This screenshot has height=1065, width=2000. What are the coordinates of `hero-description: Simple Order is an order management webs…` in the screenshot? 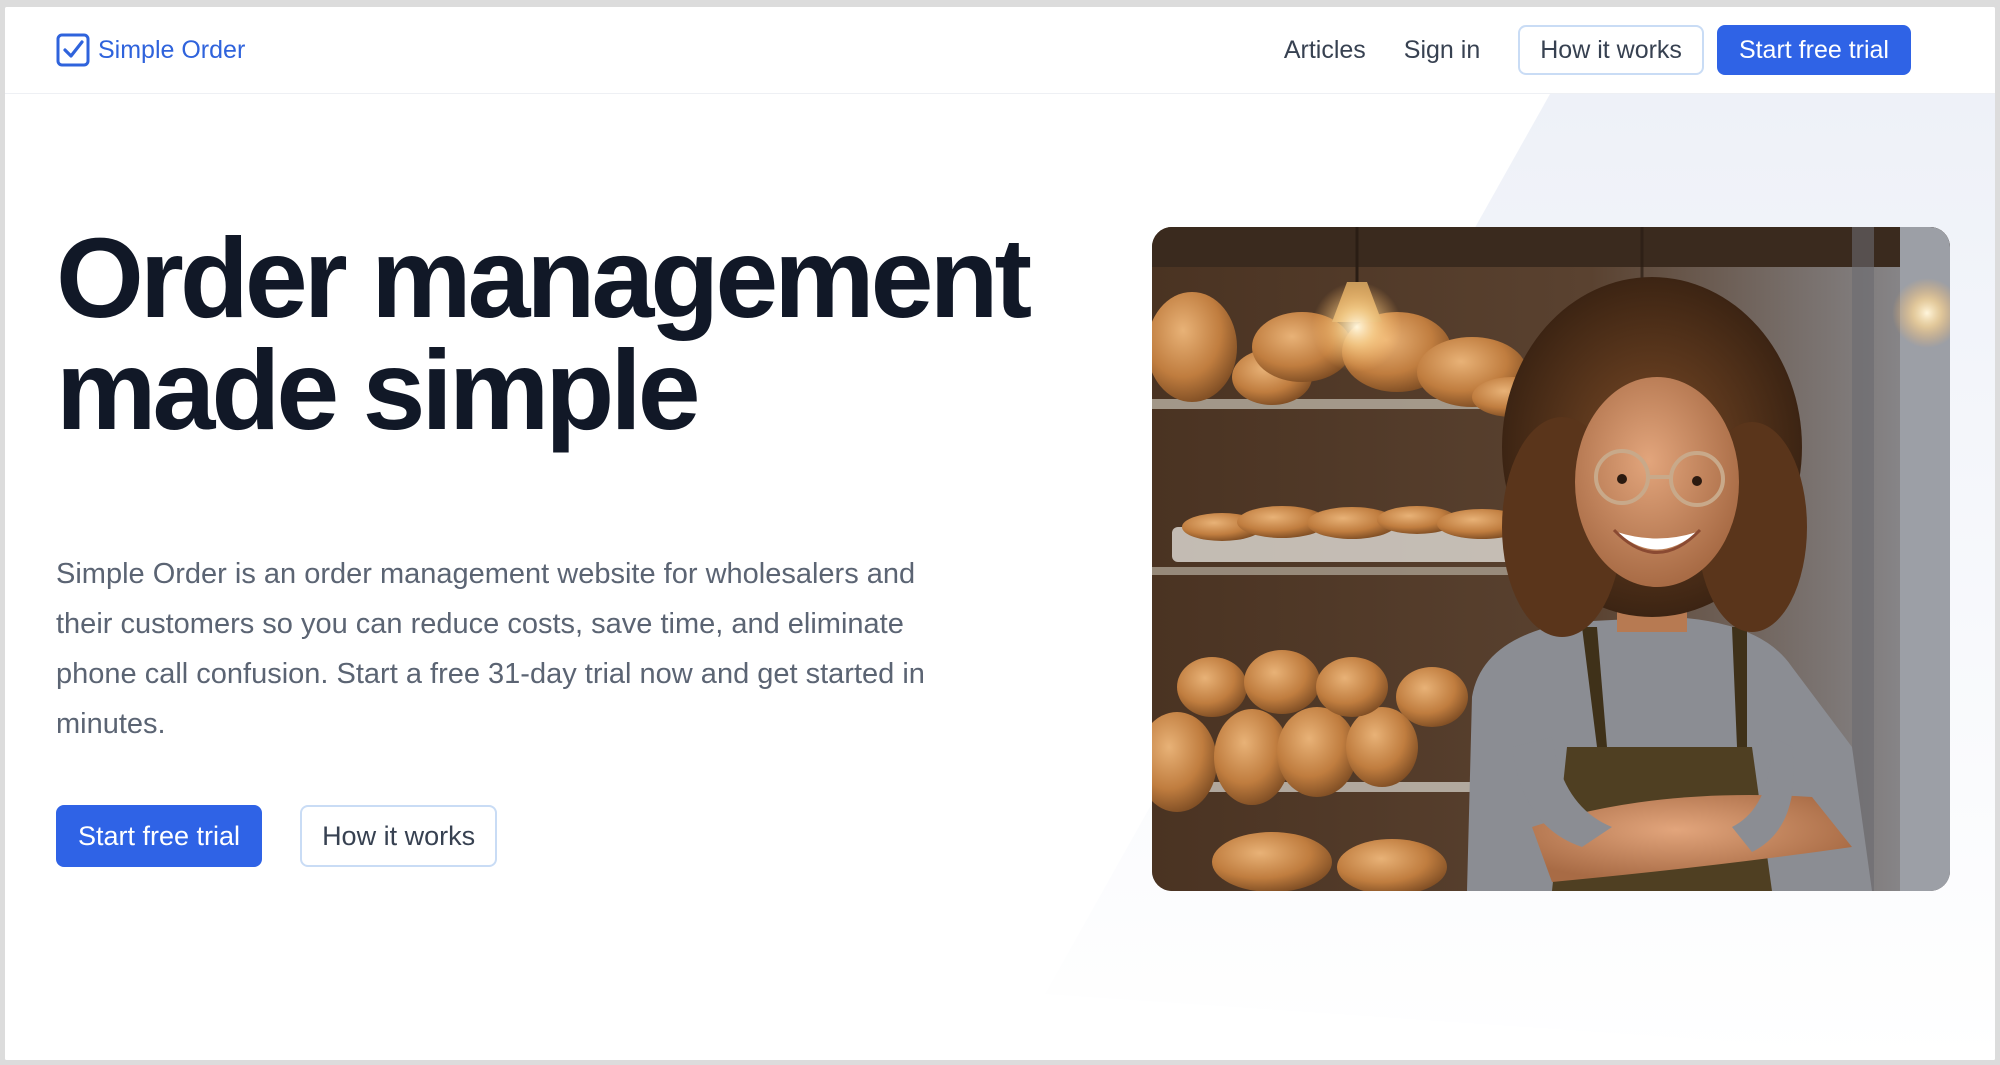 It's located at (490, 649).